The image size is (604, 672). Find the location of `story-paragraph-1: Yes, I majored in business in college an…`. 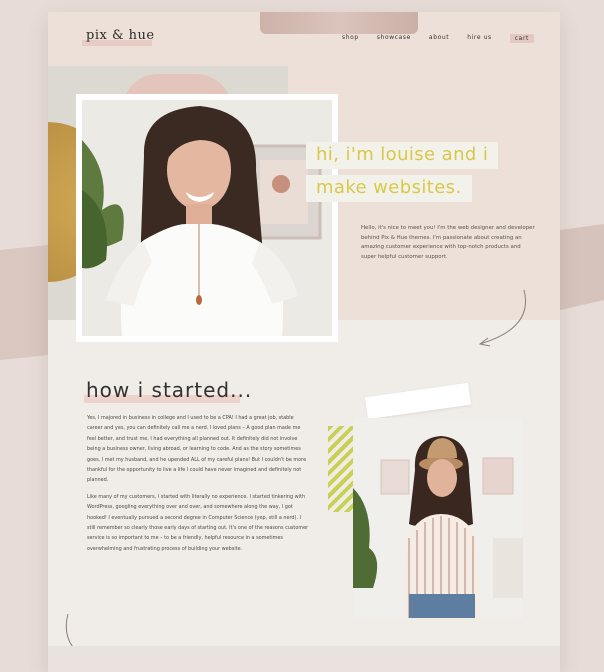

story-paragraph-1: Yes, I majored in business in college an… is located at coordinates (197, 449).